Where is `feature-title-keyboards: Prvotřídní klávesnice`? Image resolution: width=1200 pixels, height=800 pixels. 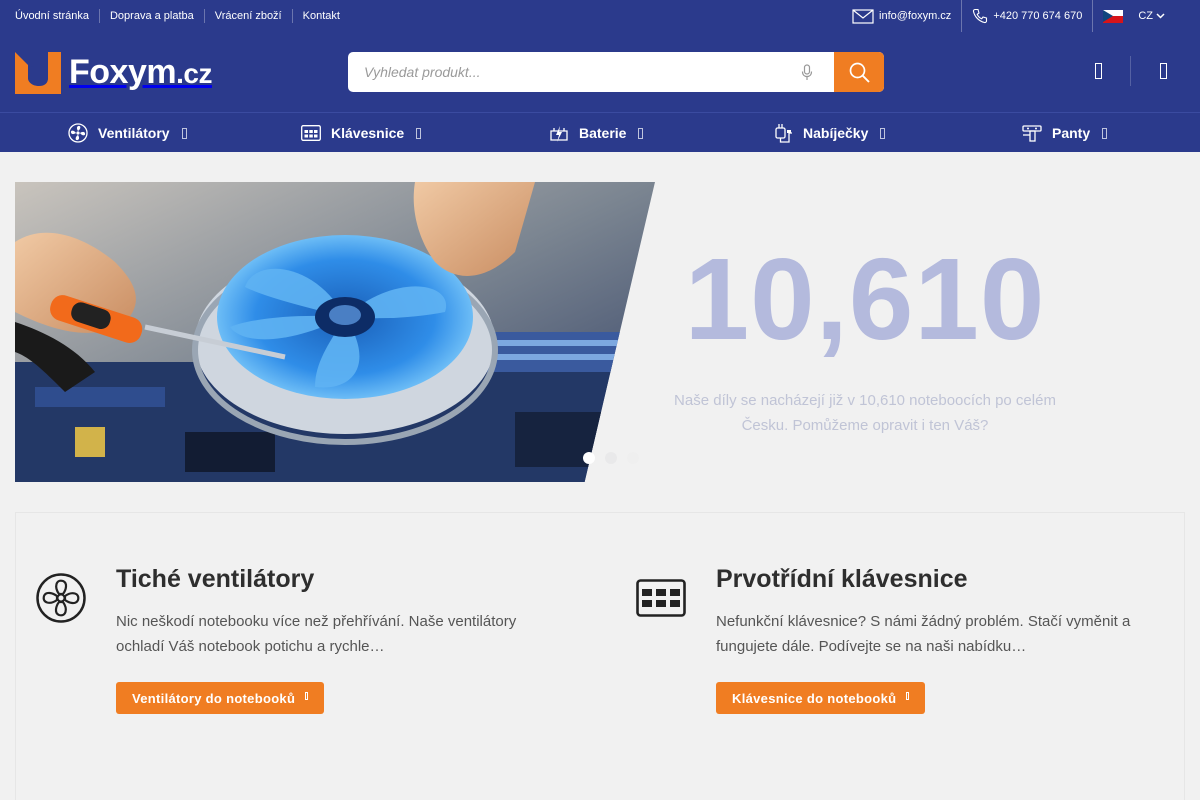
feature-title-keyboards: Prvotřídní klávesnice is located at coordinates (842, 579).